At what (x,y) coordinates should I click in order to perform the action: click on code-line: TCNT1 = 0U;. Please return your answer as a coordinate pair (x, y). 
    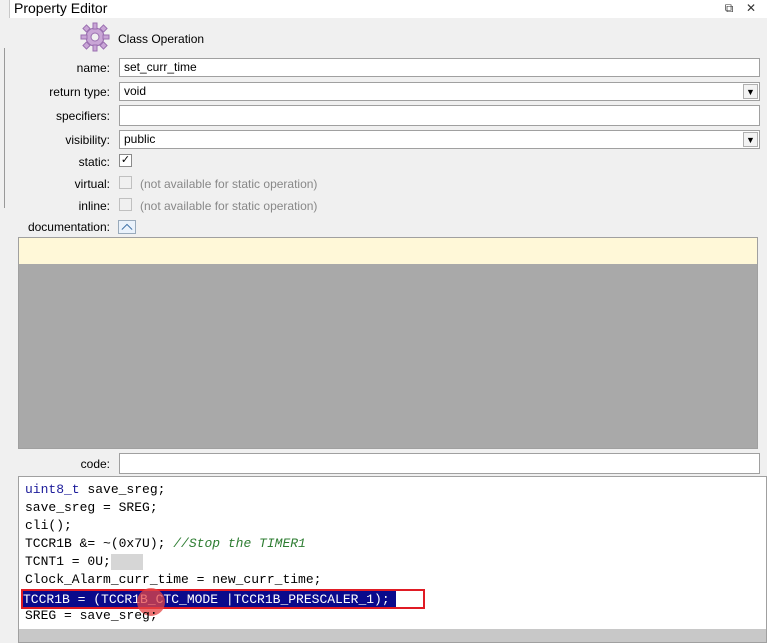
    Looking at the image, I should click on (84, 562).